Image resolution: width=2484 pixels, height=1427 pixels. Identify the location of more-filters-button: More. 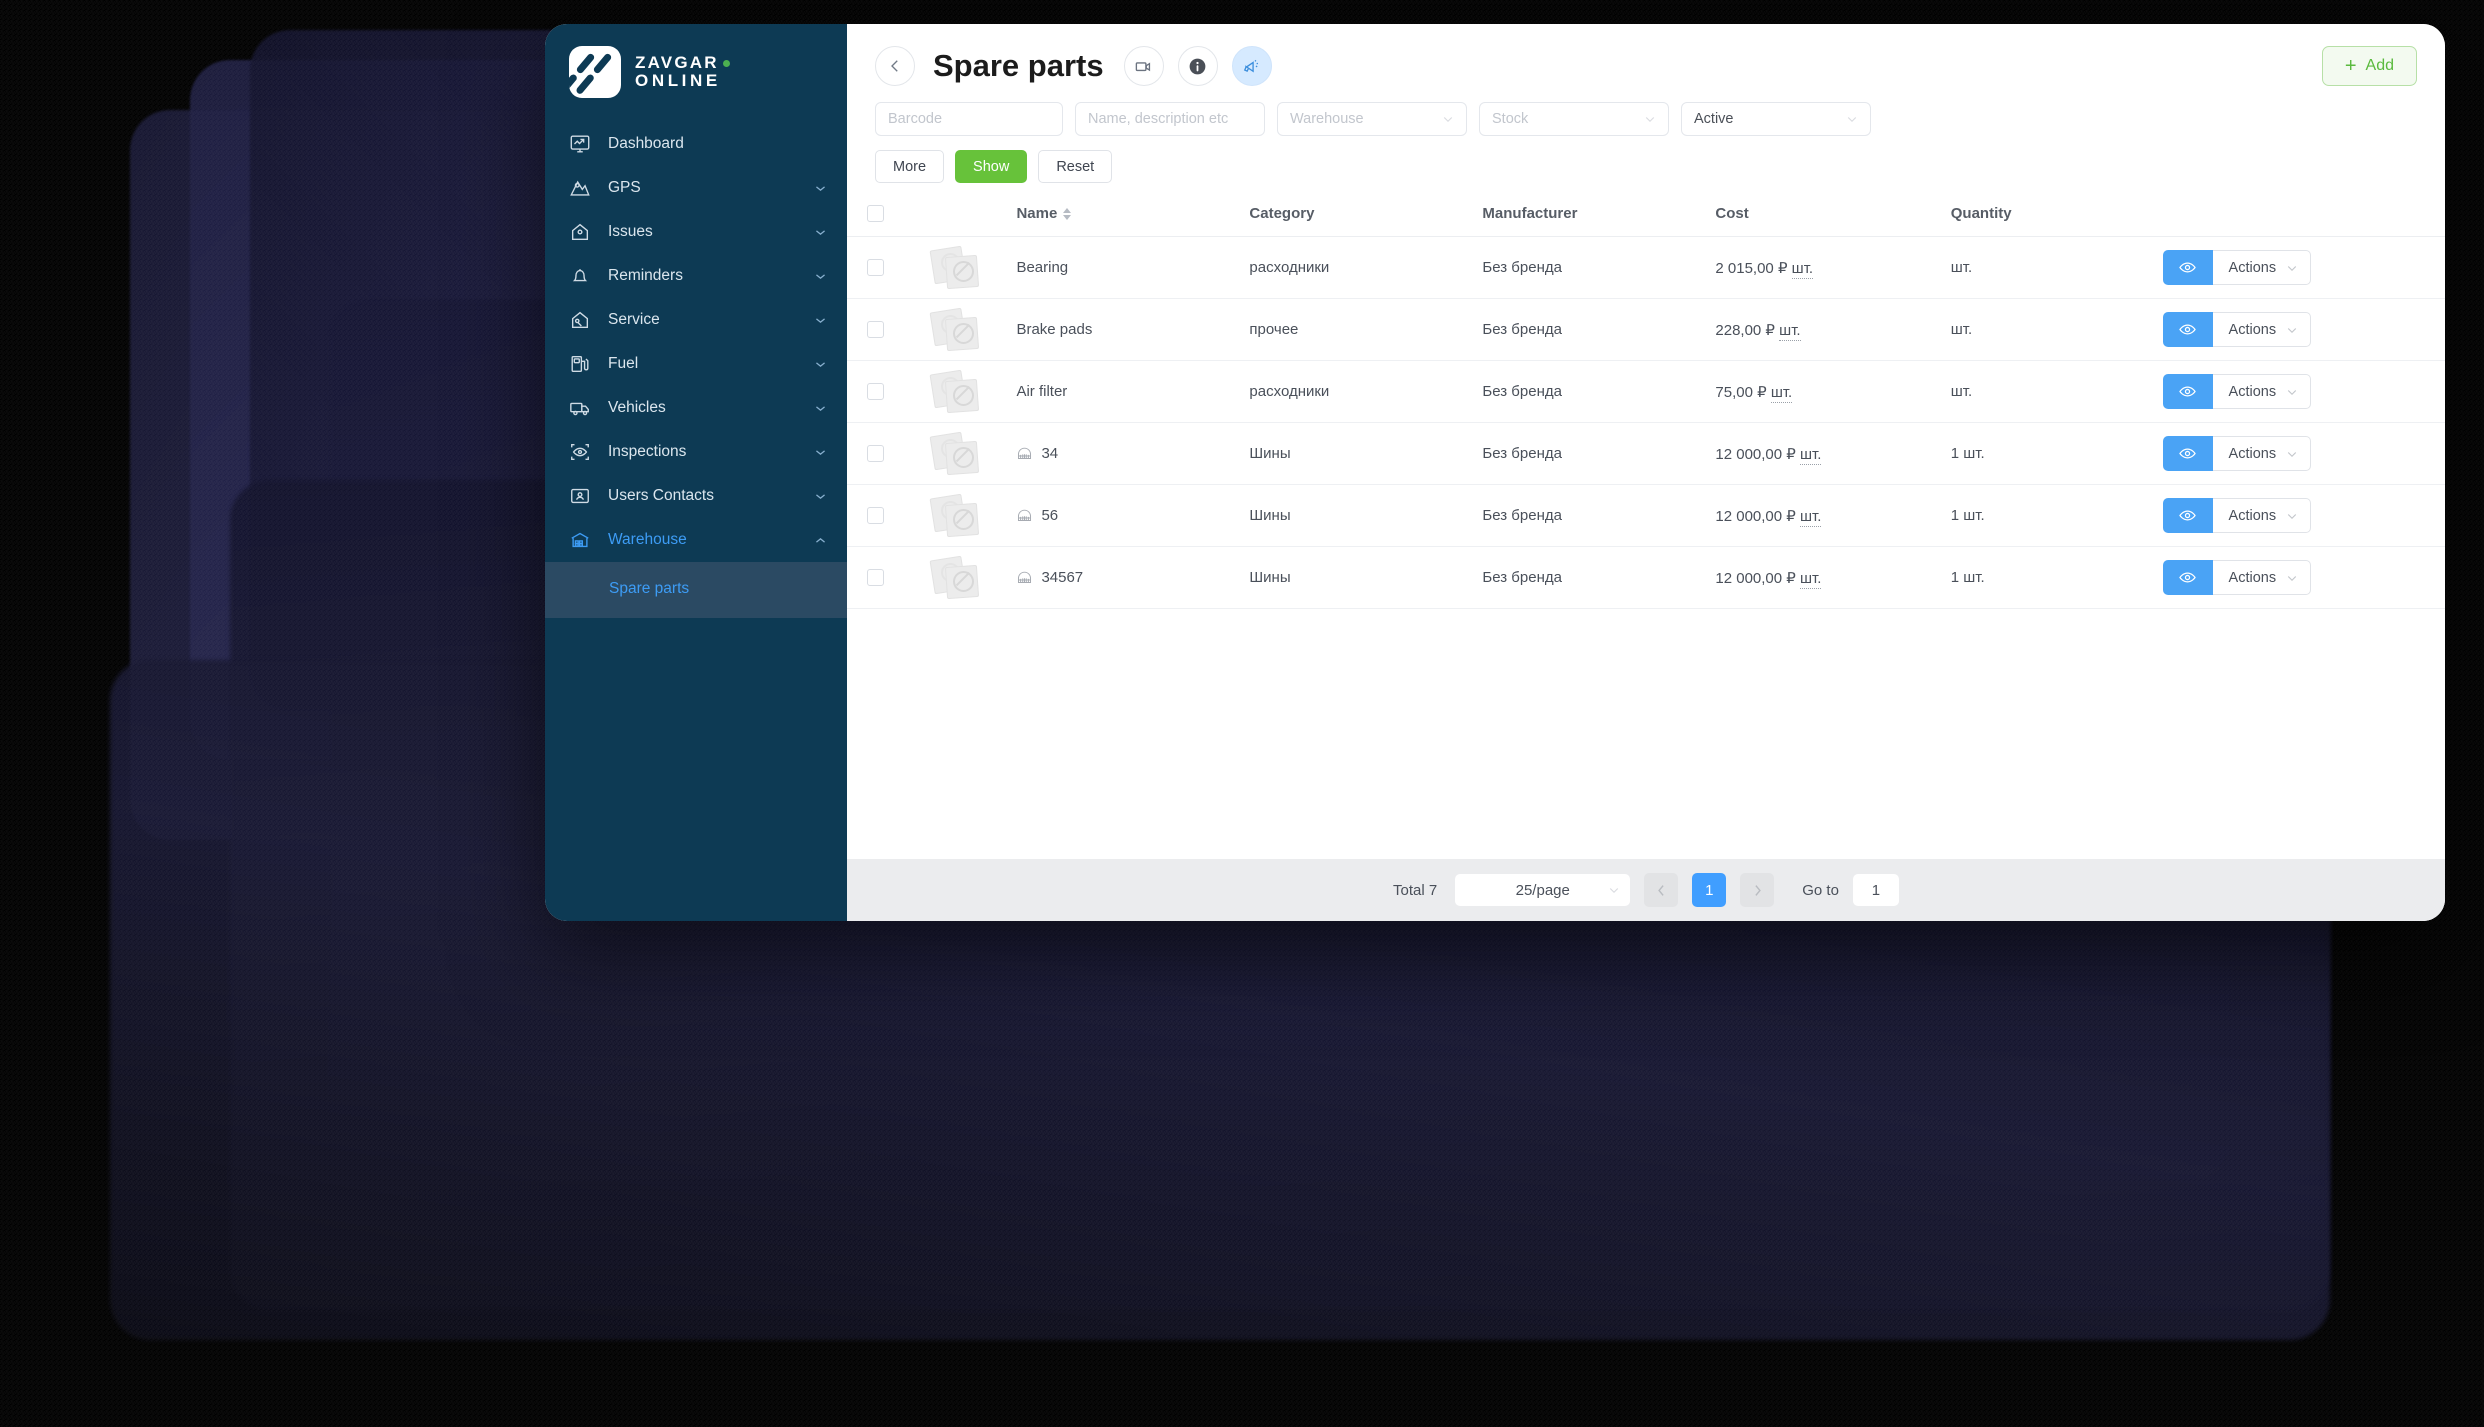
(910, 166).